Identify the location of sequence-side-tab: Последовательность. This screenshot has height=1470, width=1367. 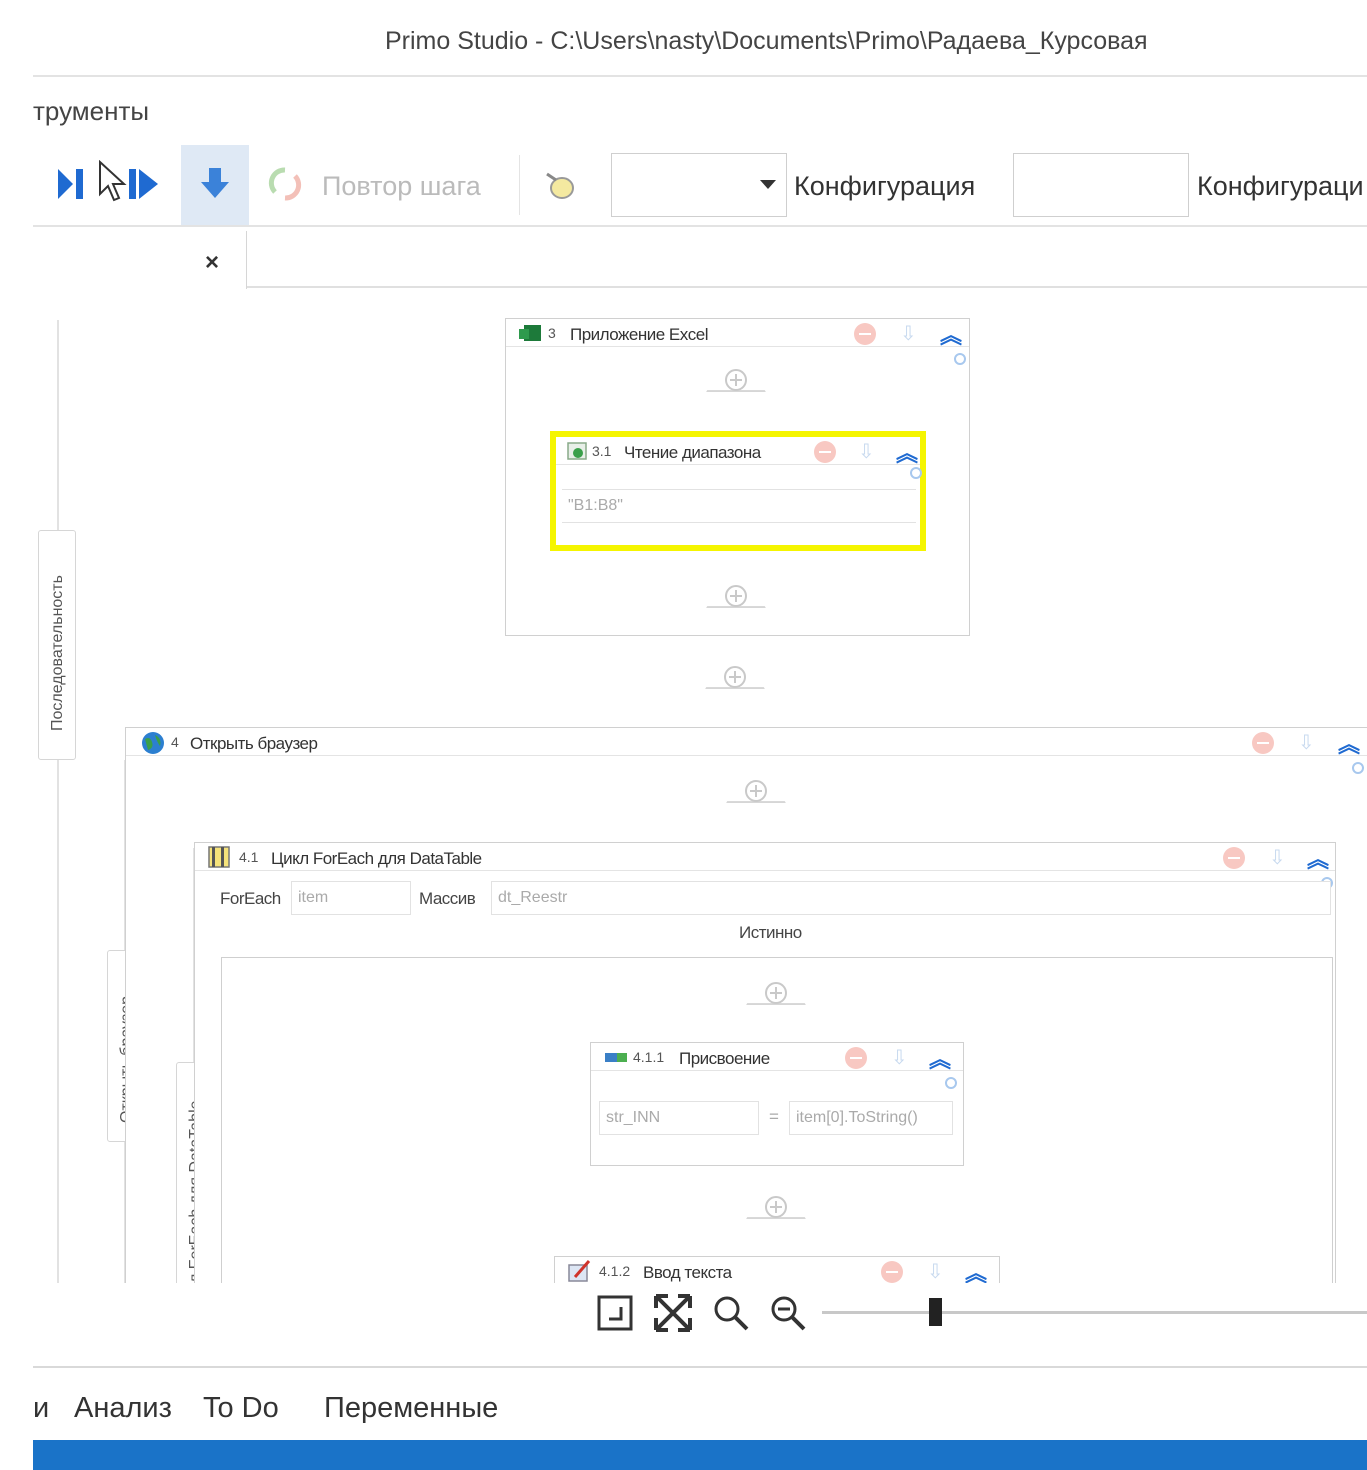
(57, 645).